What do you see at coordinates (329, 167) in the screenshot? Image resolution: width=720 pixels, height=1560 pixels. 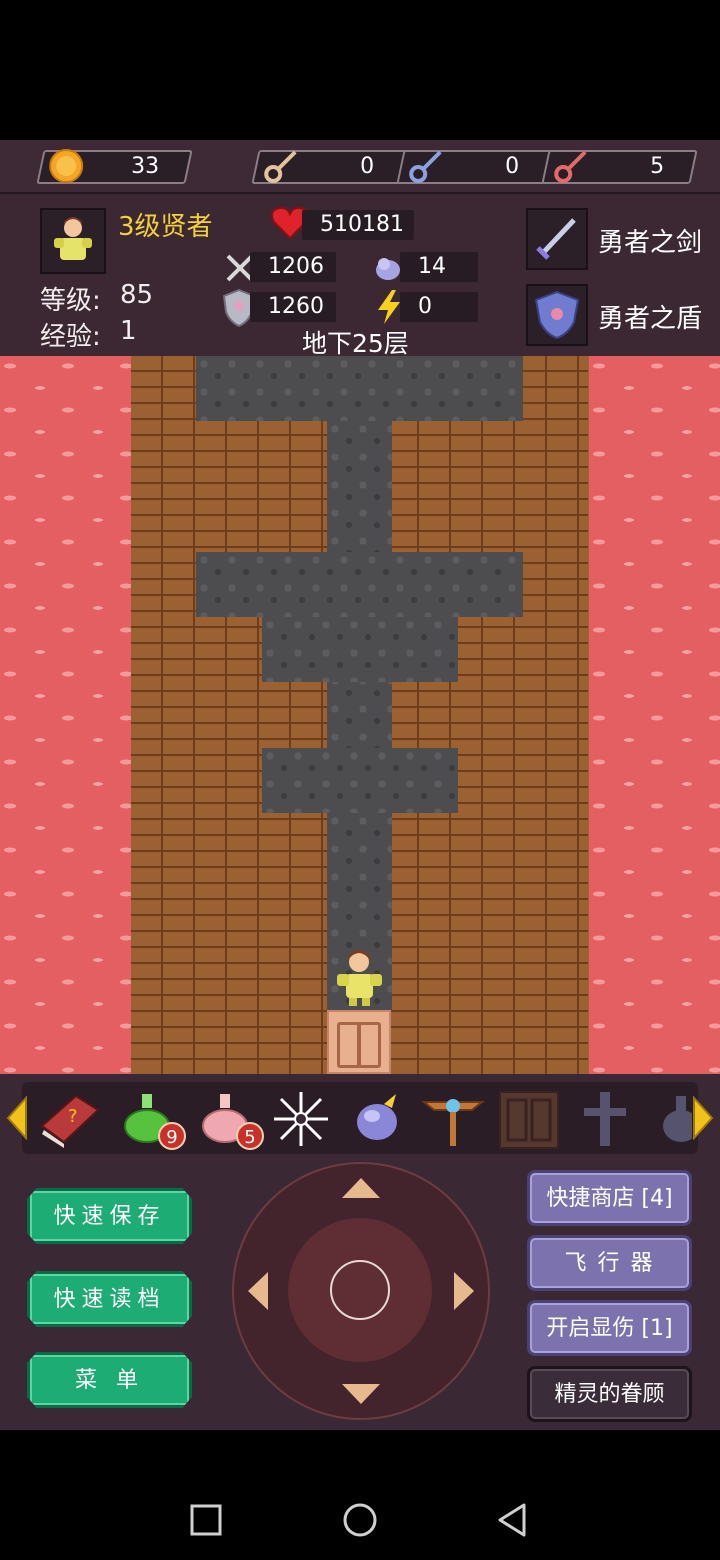 I see `yellow-key-counter: 0` at bounding box center [329, 167].